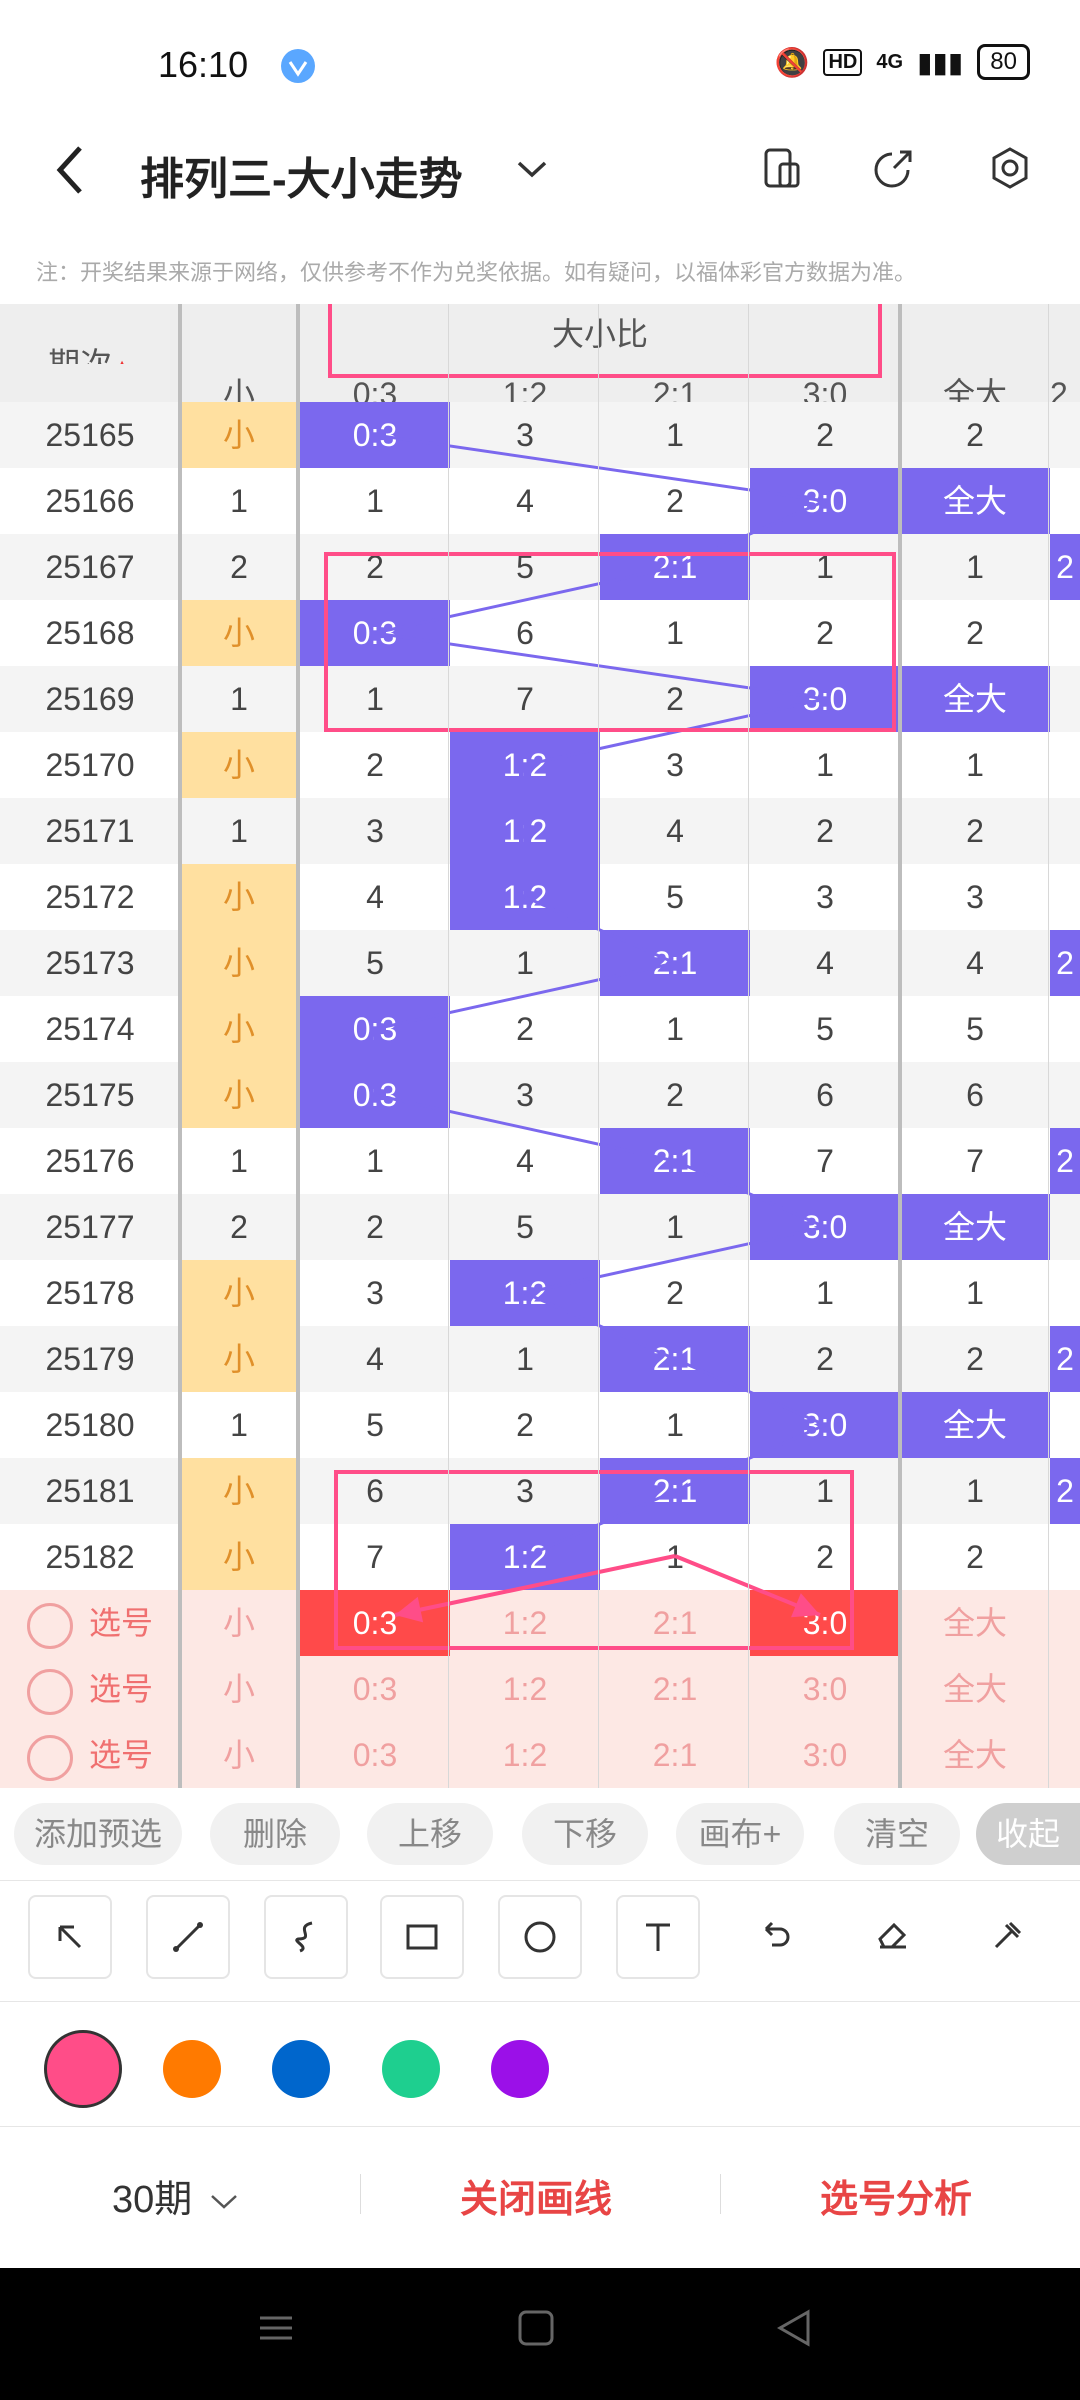 This screenshot has width=1080, height=2400. Describe the element at coordinates (409, 1609) in the screenshot. I see `arrow-head` at that location.